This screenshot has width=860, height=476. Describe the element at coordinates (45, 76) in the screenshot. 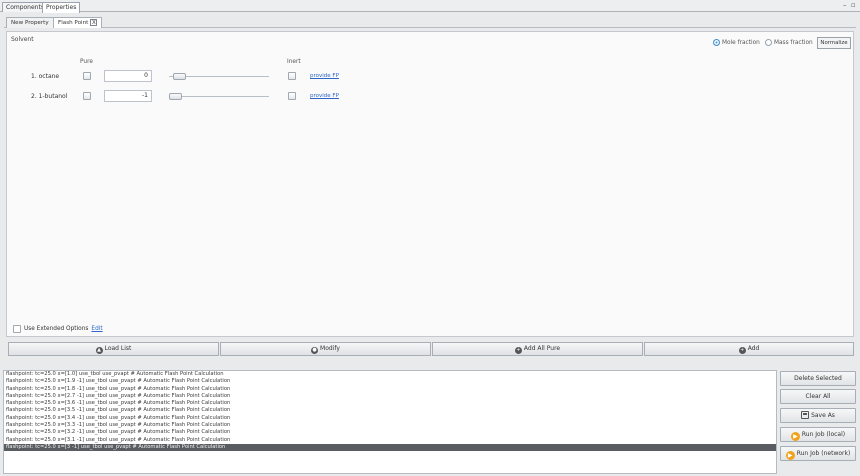

I see `solvent-name: 1. octane` at that location.